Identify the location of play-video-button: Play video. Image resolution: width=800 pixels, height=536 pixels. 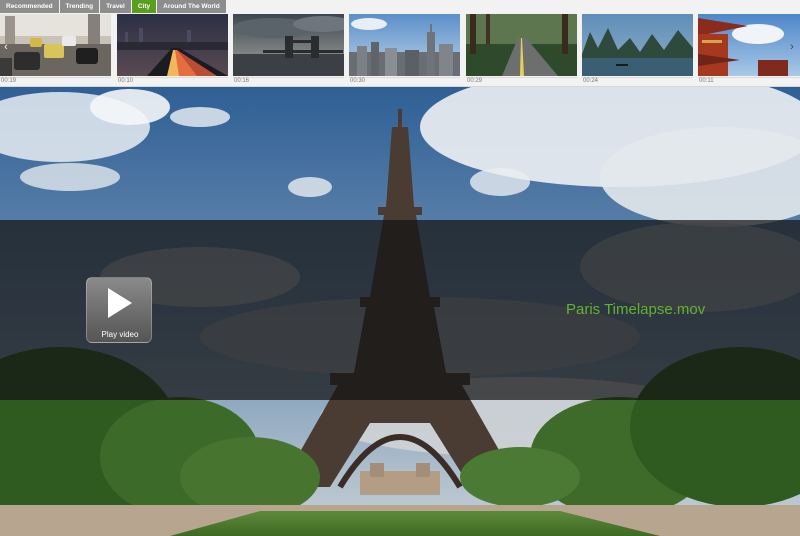
(119, 310).